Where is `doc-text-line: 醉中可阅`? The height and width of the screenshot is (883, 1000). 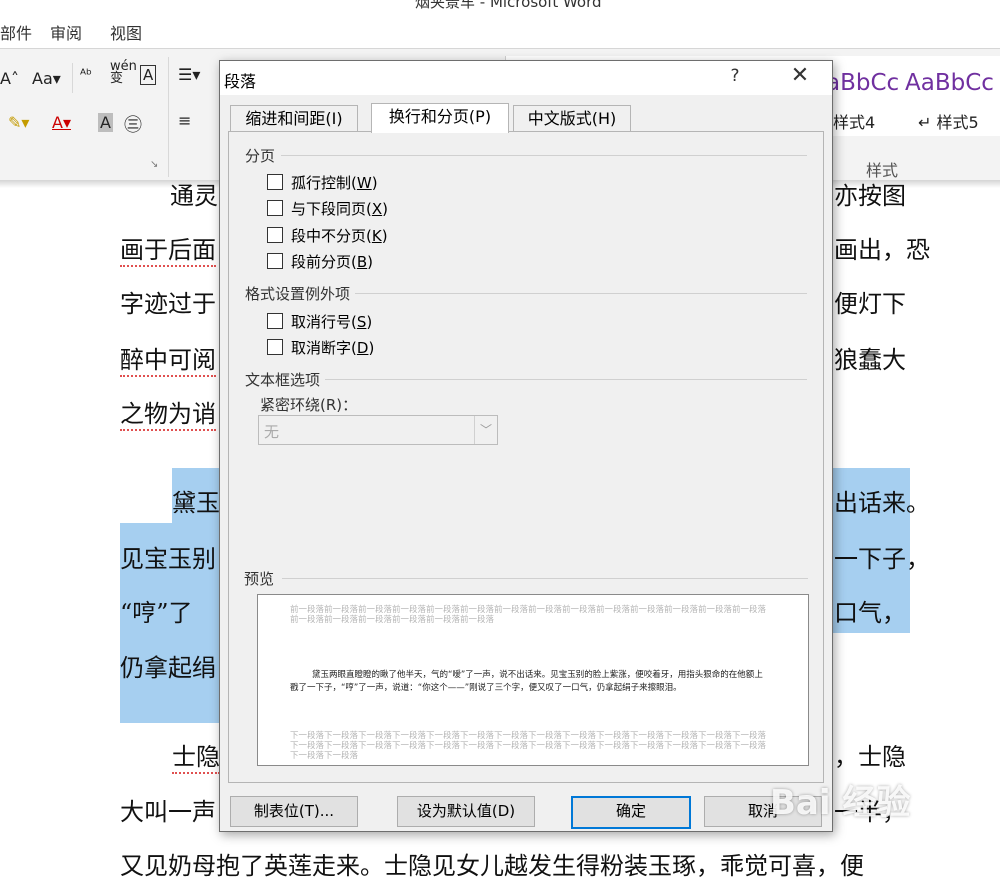
doc-text-line: 醉中可阅 is located at coordinates (168, 358).